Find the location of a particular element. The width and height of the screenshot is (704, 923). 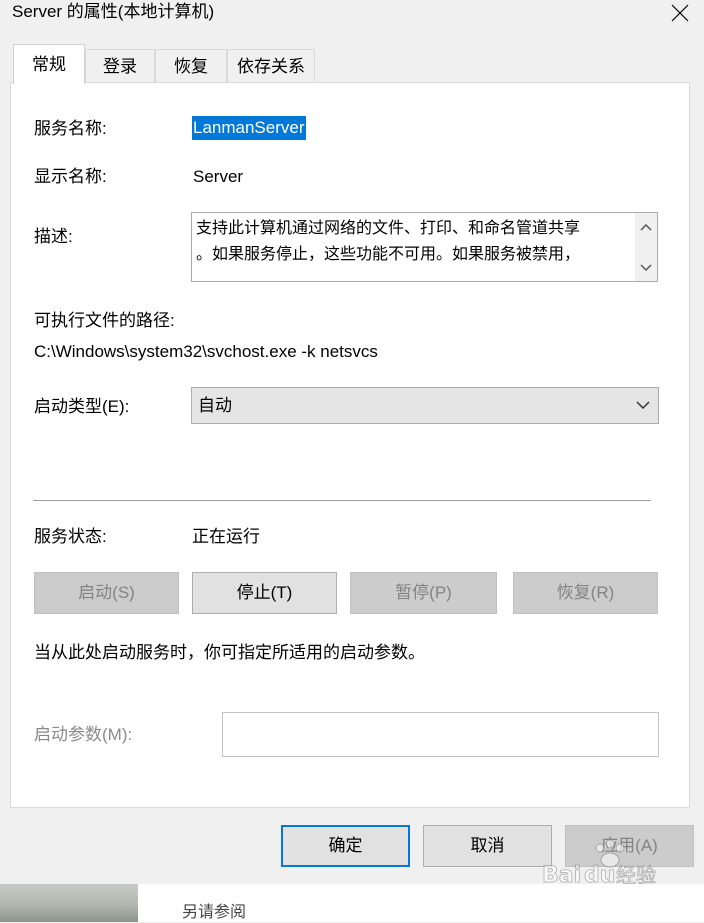

pause-button: 暂停(P) is located at coordinates (423, 593).